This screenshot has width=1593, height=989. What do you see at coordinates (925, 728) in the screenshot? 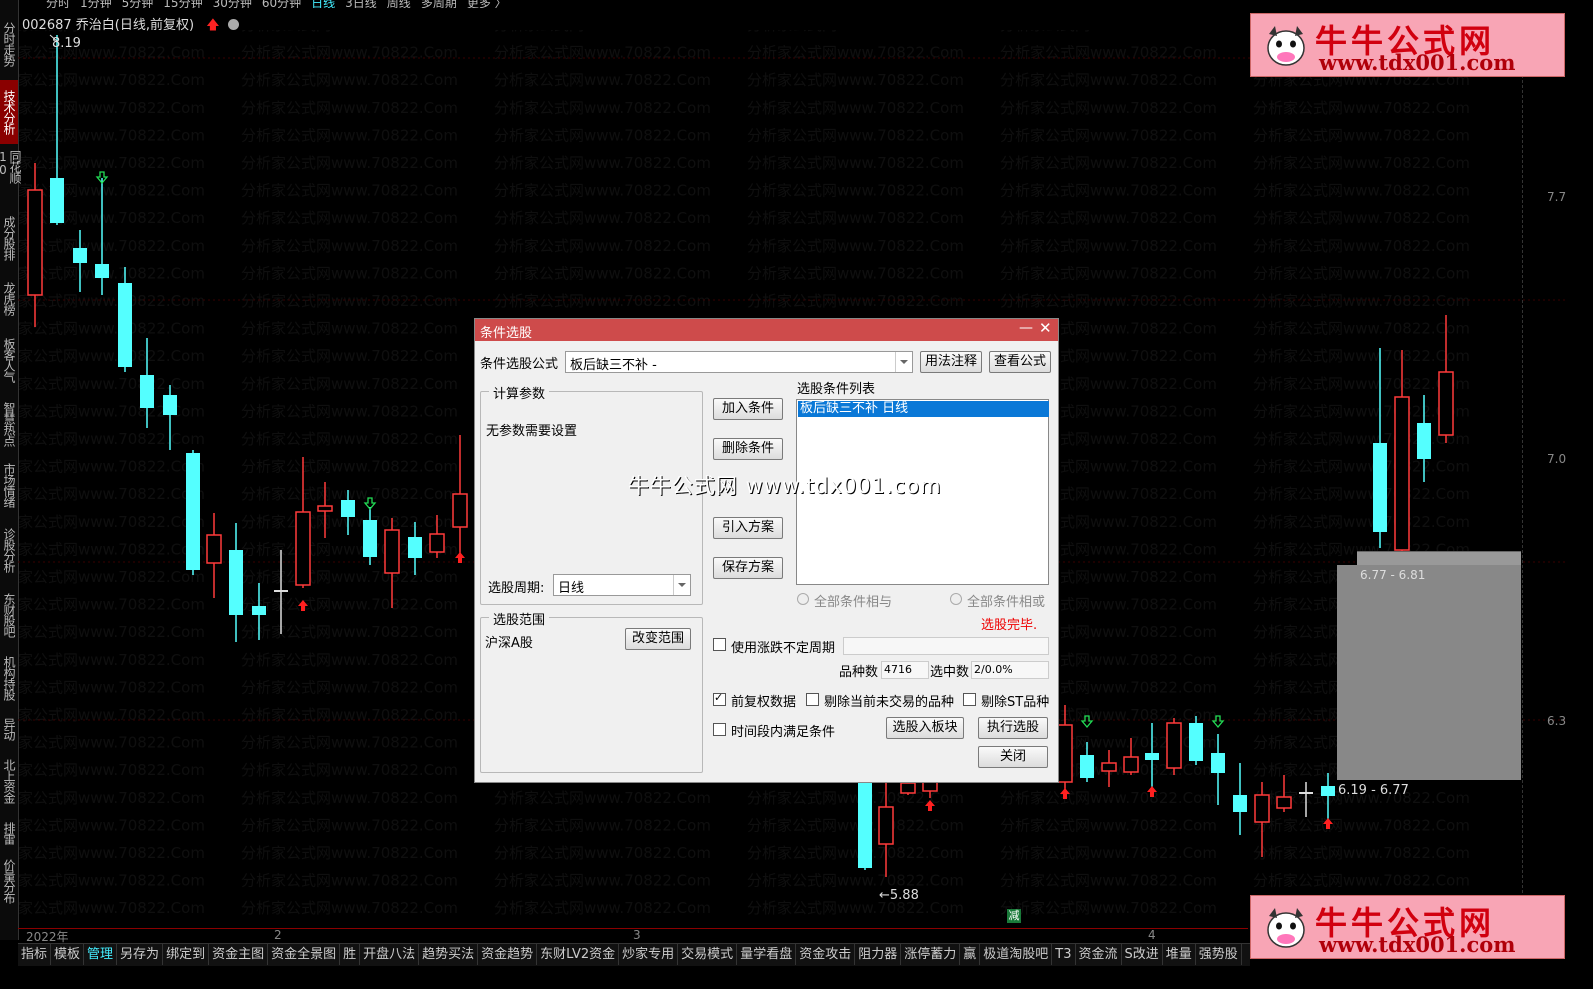
I see `to-board-button: 选股入板块` at bounding box center [925, 728].